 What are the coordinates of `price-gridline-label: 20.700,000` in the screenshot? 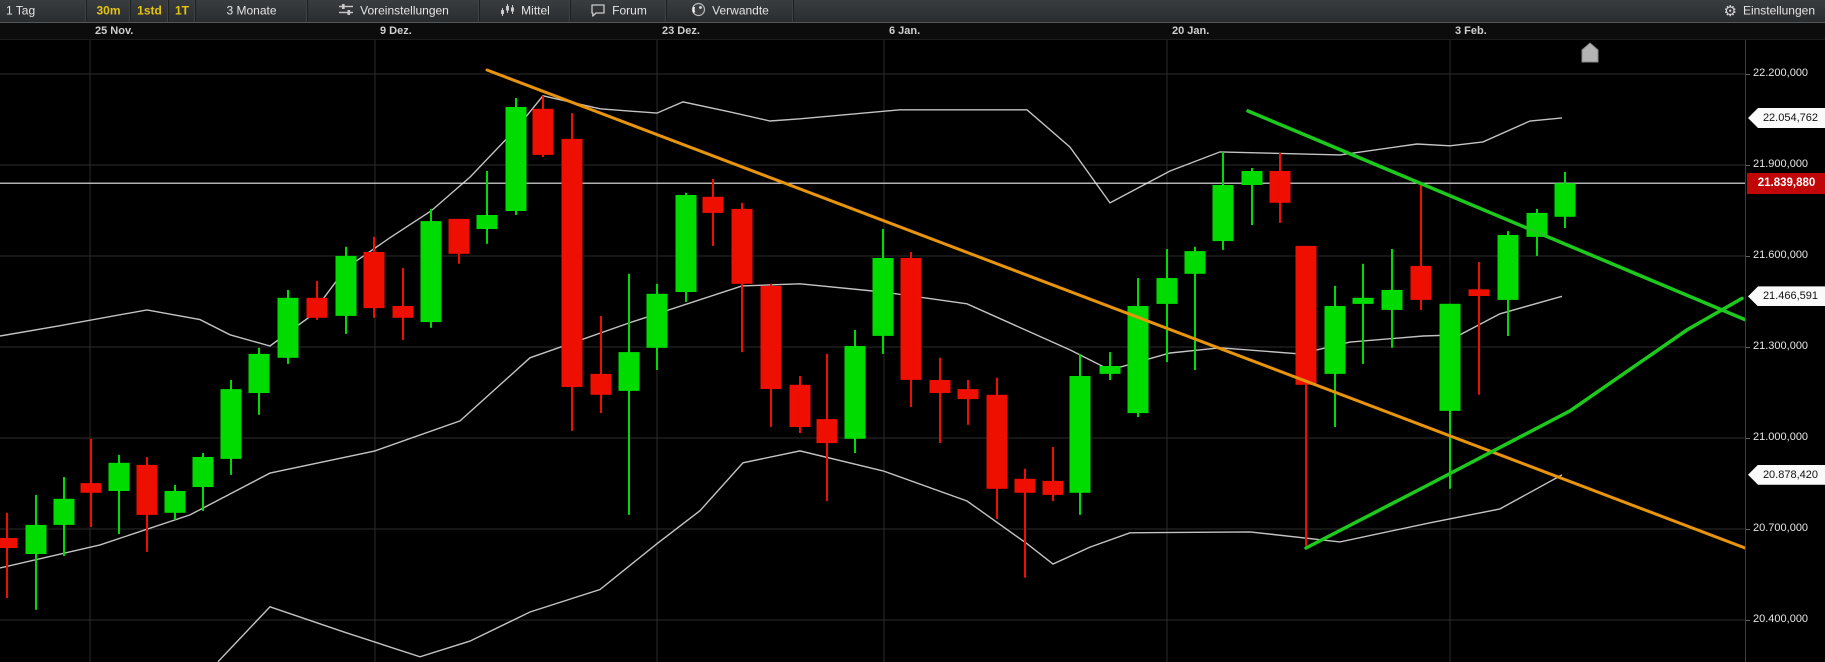 It's located at (1781, 527).